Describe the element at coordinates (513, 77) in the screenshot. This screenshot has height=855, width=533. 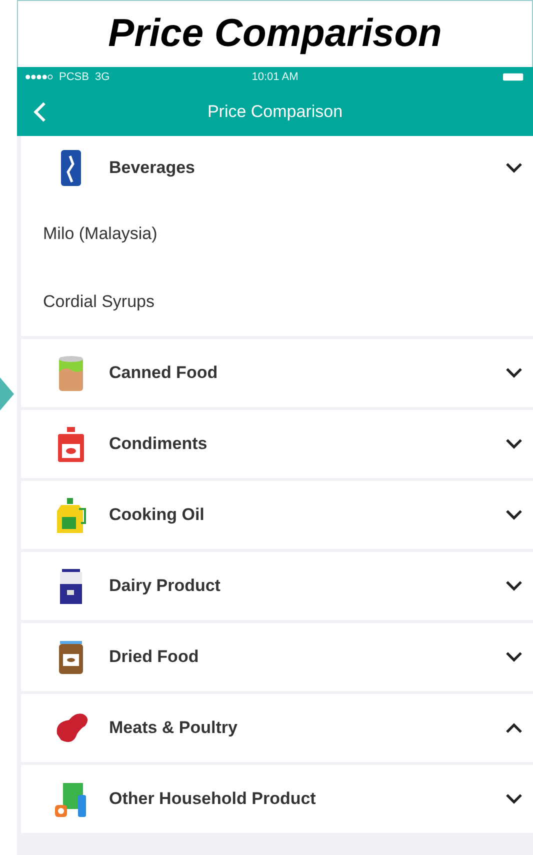
I see `battery-icon` at that location.